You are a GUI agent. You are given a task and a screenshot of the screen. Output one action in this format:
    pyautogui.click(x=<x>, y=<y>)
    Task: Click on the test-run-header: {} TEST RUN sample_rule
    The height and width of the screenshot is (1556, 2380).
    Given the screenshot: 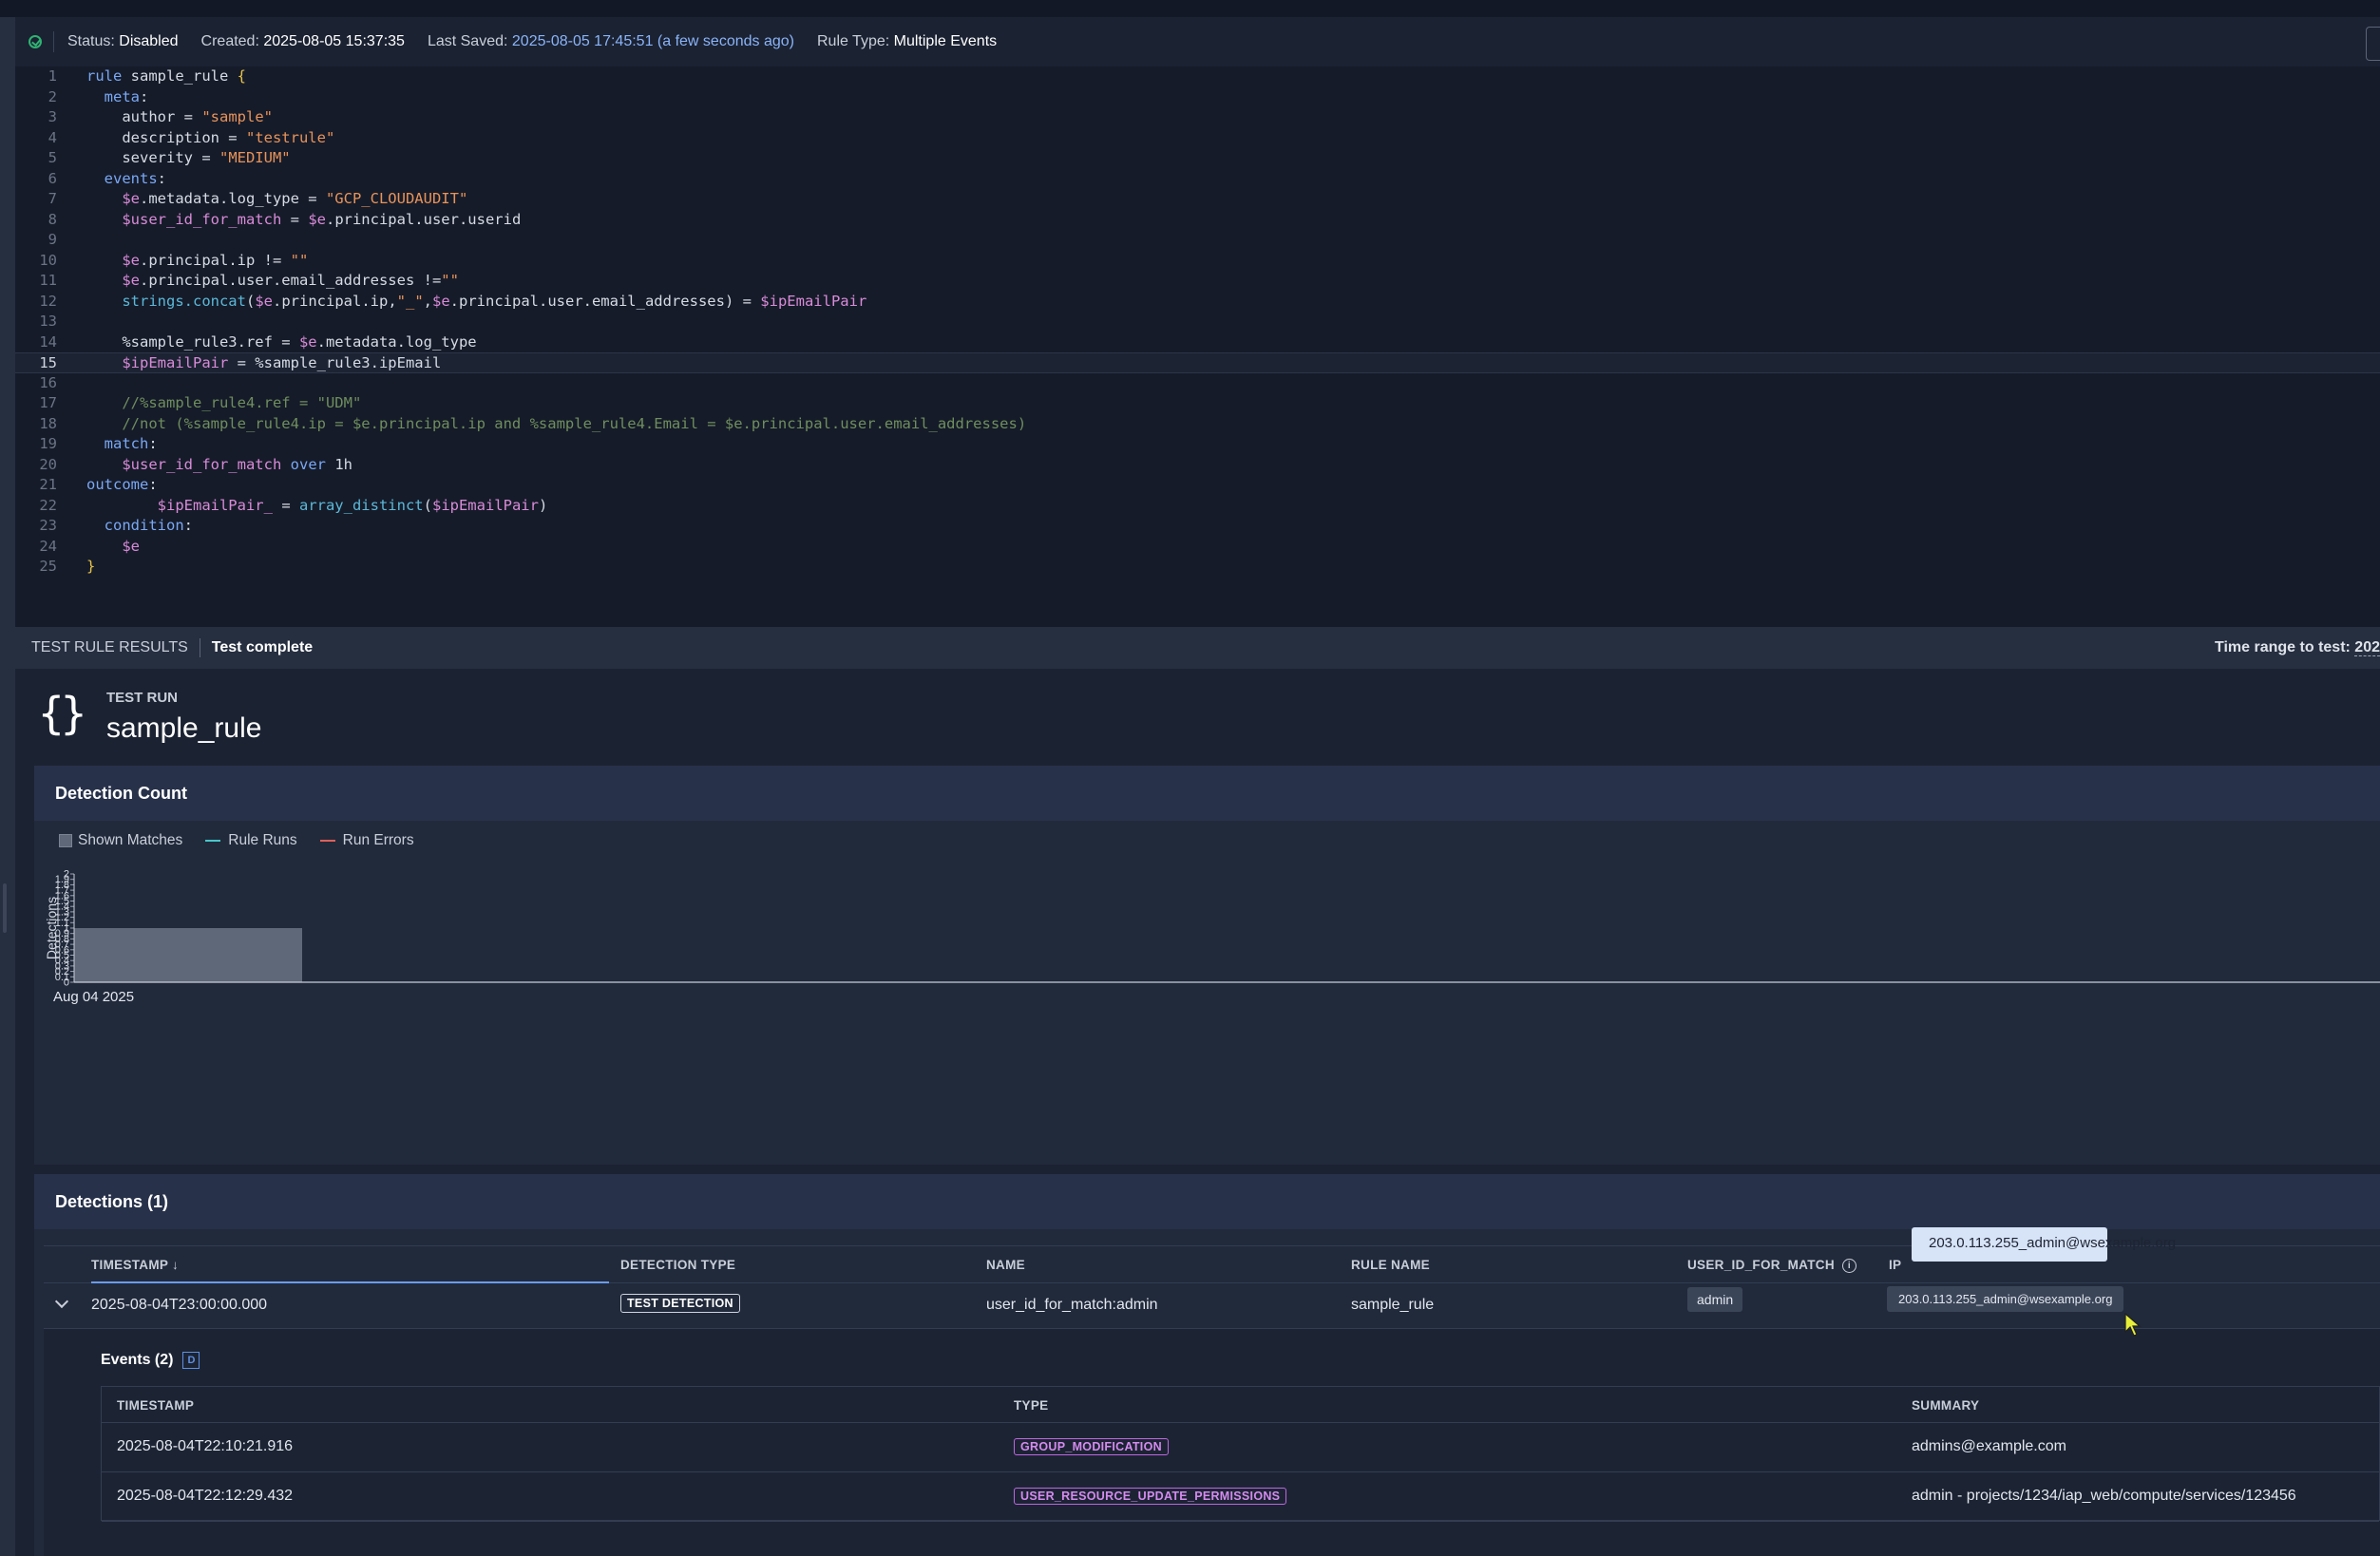 What is the action you would take?
    pyautogui.click(x=1198, y=715)
    